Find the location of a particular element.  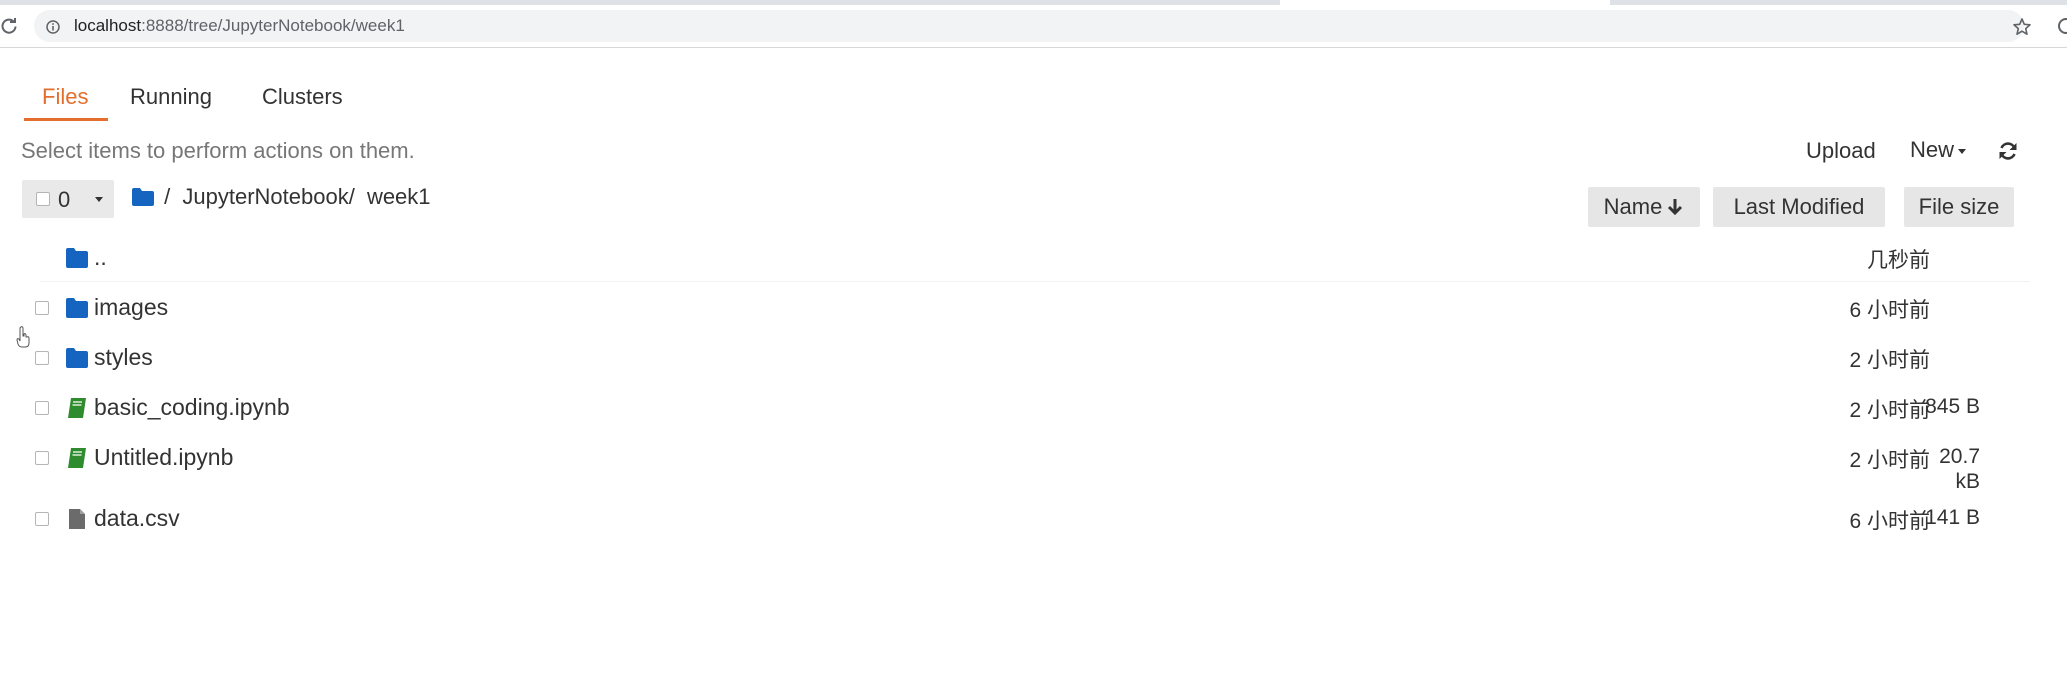

name-column-label: Name is located at coordinates (1633, 206).